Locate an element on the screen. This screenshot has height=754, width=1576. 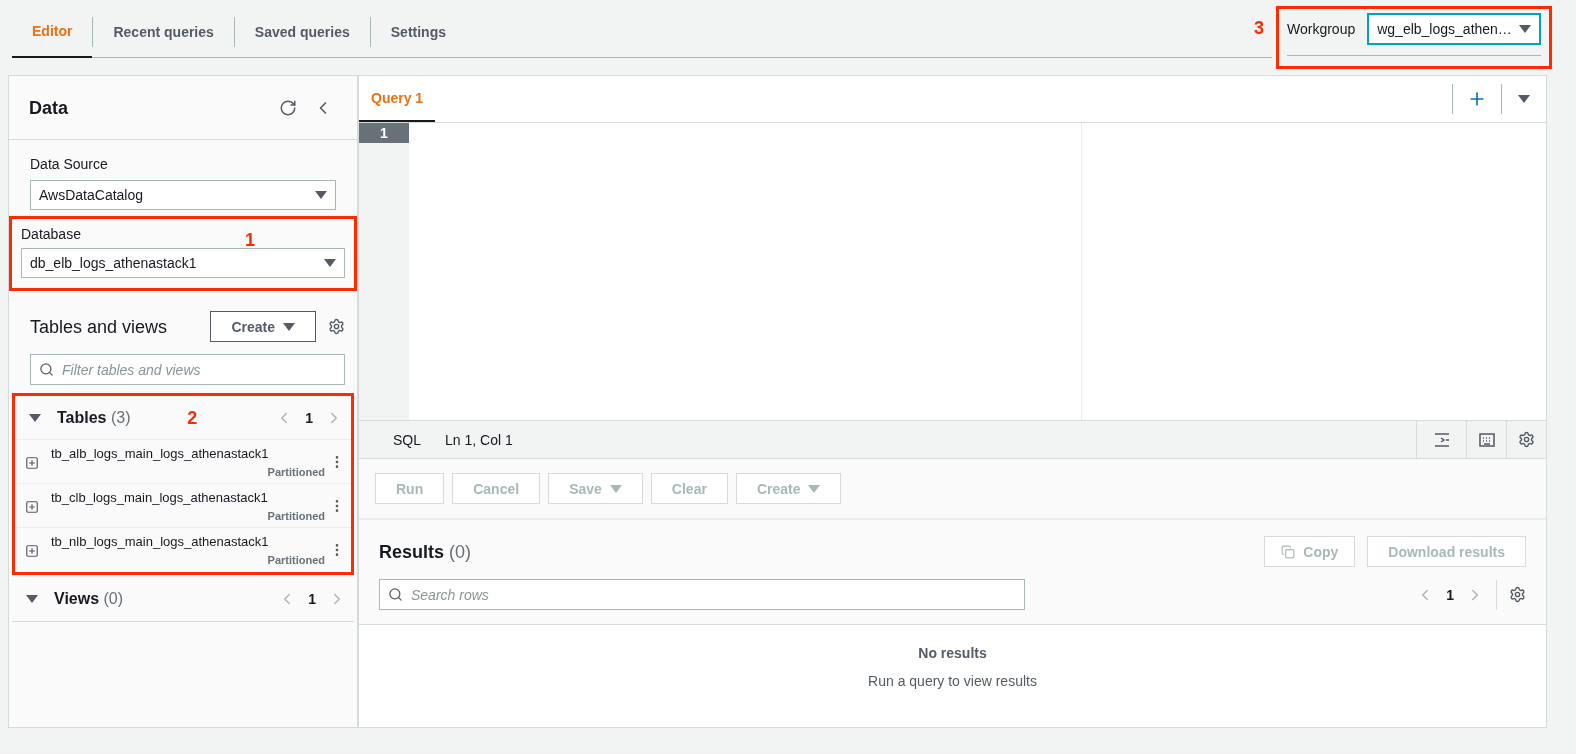
panel-title: Data is located at coordinates (48, 108).